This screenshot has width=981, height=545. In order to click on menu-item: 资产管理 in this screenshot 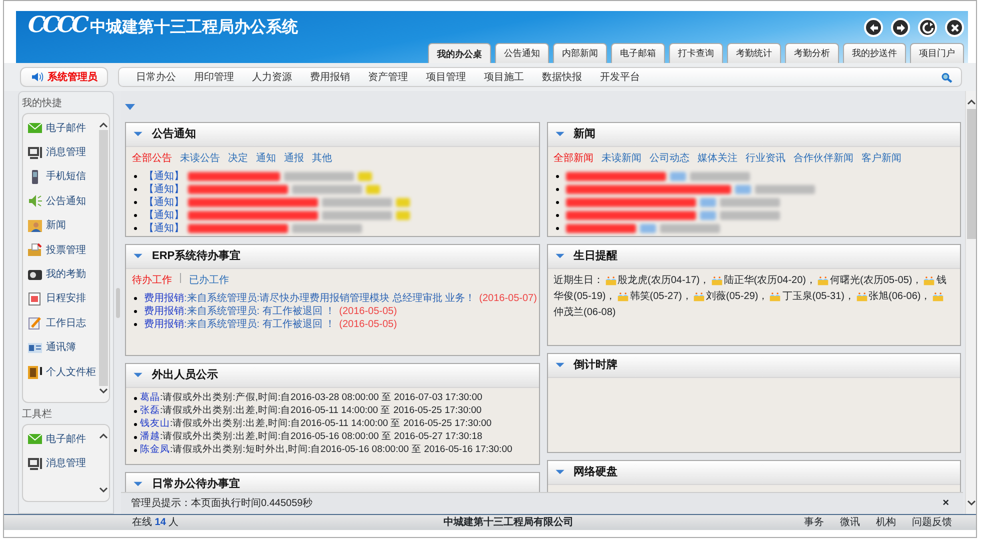, I will do `click(388, 77)`.